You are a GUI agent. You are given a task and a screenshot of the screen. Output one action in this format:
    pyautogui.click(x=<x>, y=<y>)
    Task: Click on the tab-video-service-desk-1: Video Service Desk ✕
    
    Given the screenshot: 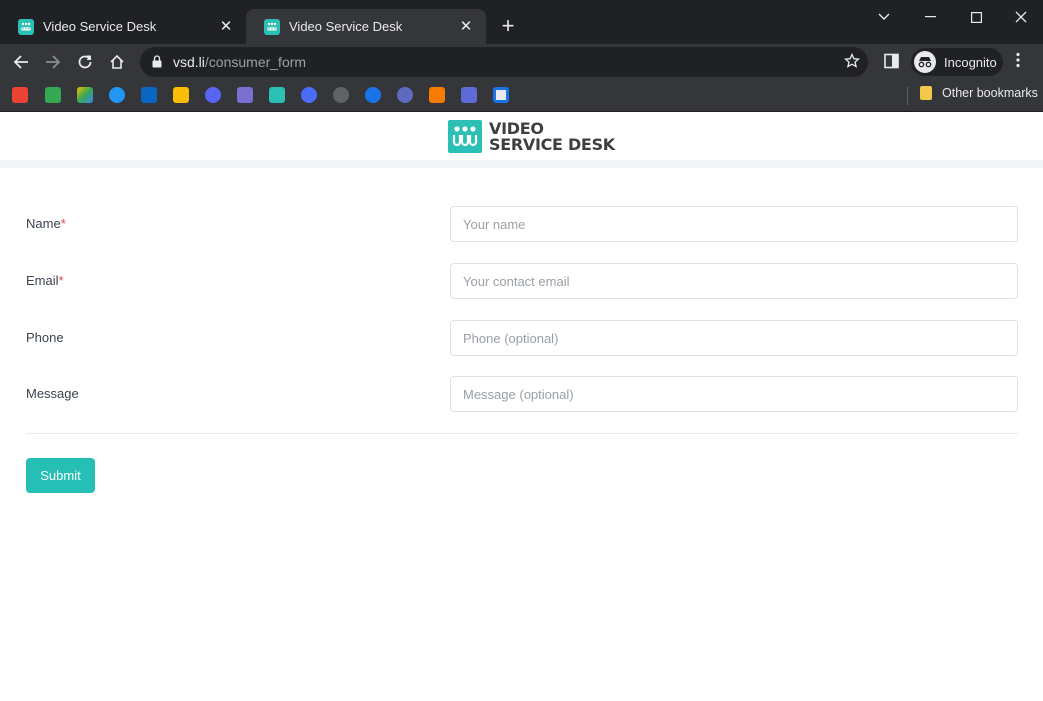 What is the action you would take?
    pyautogui.click(x=123, y=26)
    